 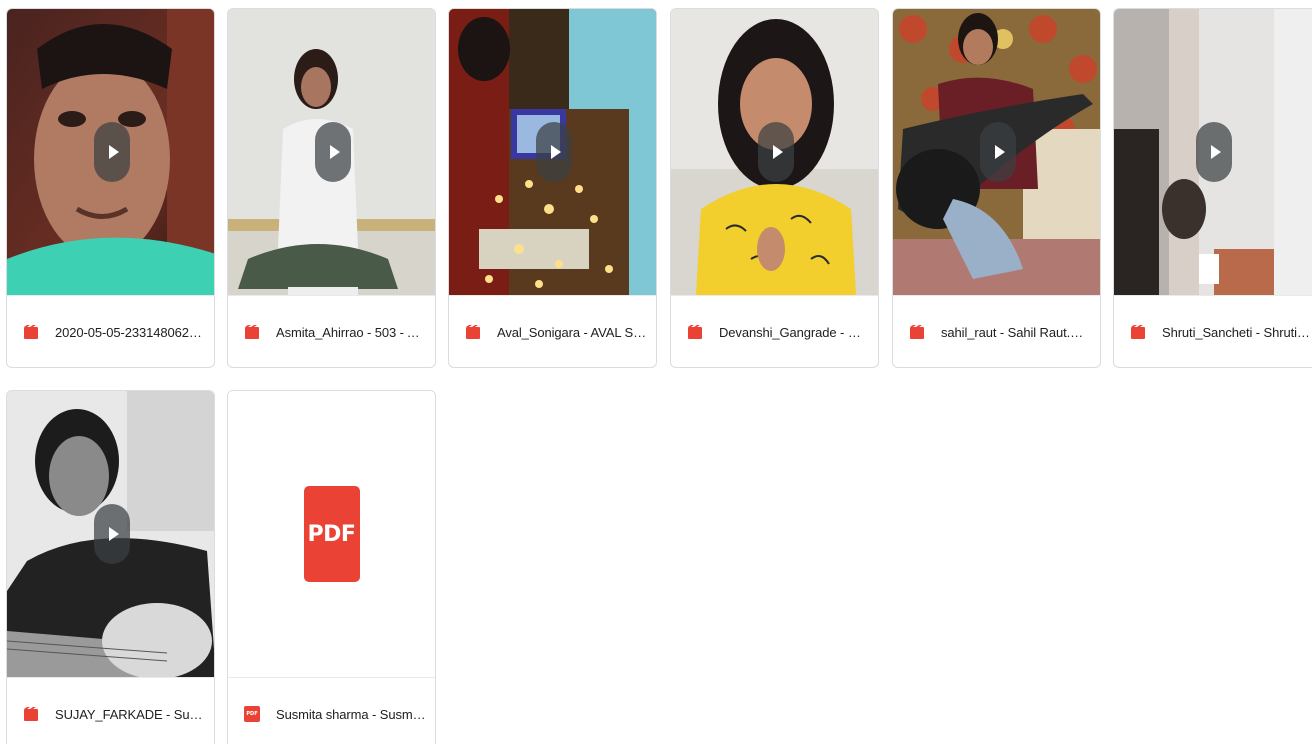 I want to click on file-name: sahil_raut - Sahil Raut.mp4, so click(x=1016, y=332).